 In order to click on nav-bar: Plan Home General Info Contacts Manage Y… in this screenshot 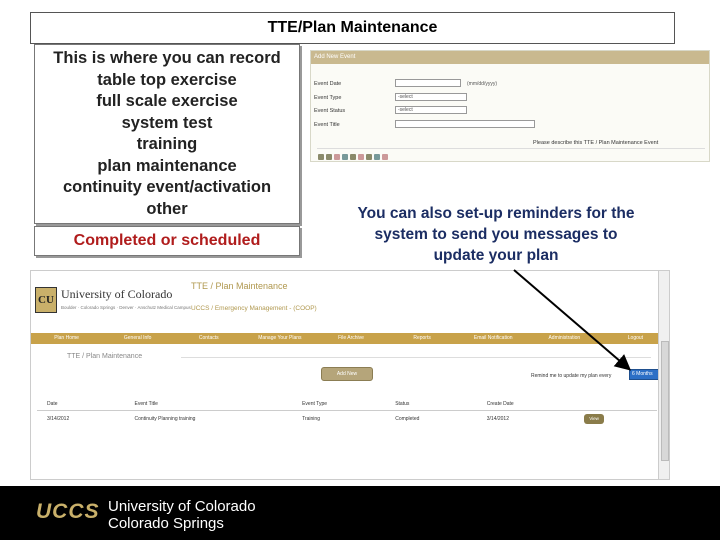, I will do `click(350, 338)`.